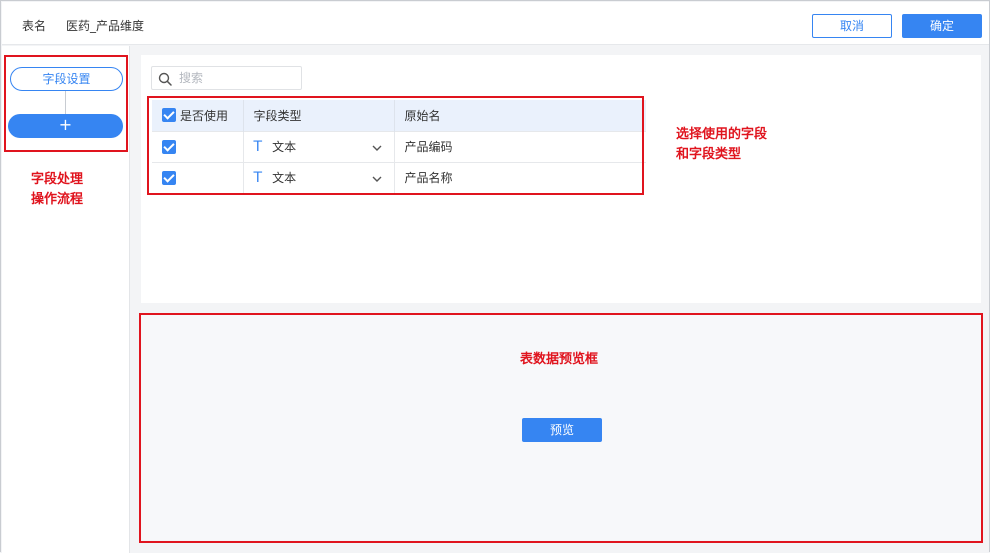  I want to click on annotation-note-fields: 选择使用的字段 和字段类型, so click(722, 144).